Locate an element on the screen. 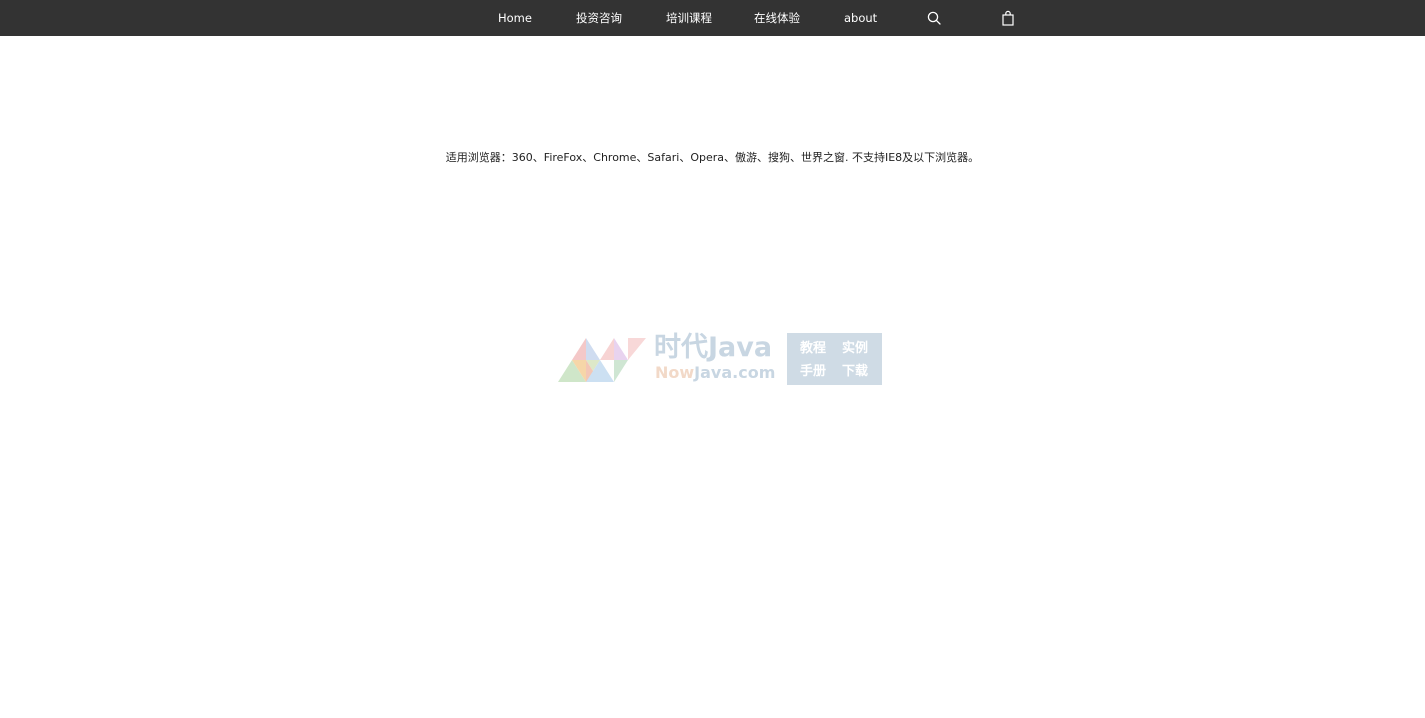  search-icon is located at coordinates (934, 18).